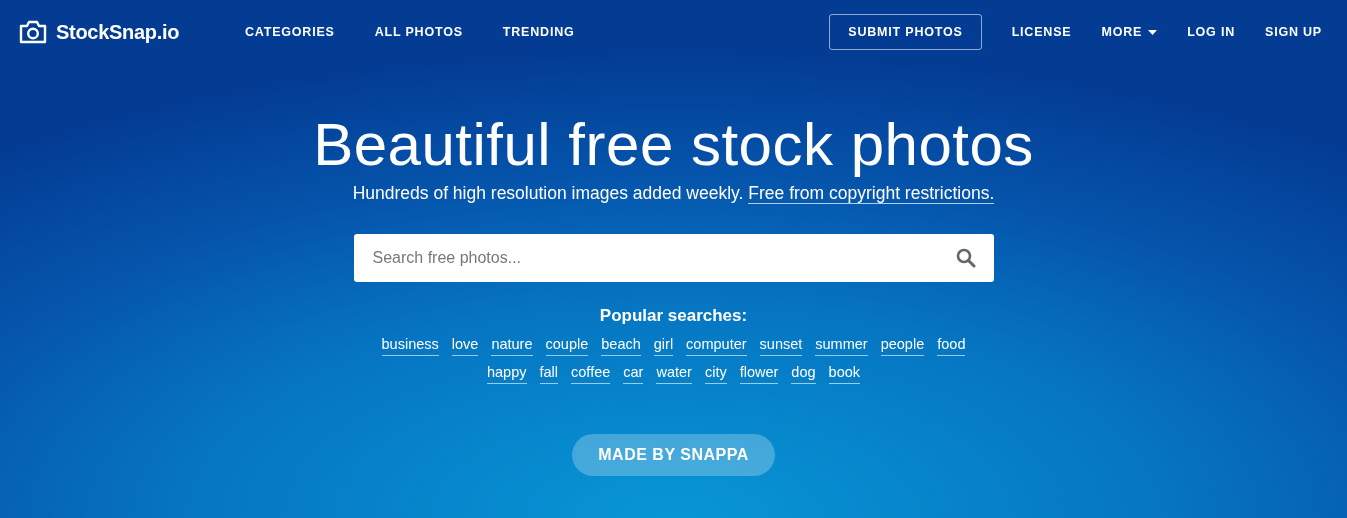 This screenshot has height=518, width=1347. I want to click on tag-link: summer, so click(841, 346).